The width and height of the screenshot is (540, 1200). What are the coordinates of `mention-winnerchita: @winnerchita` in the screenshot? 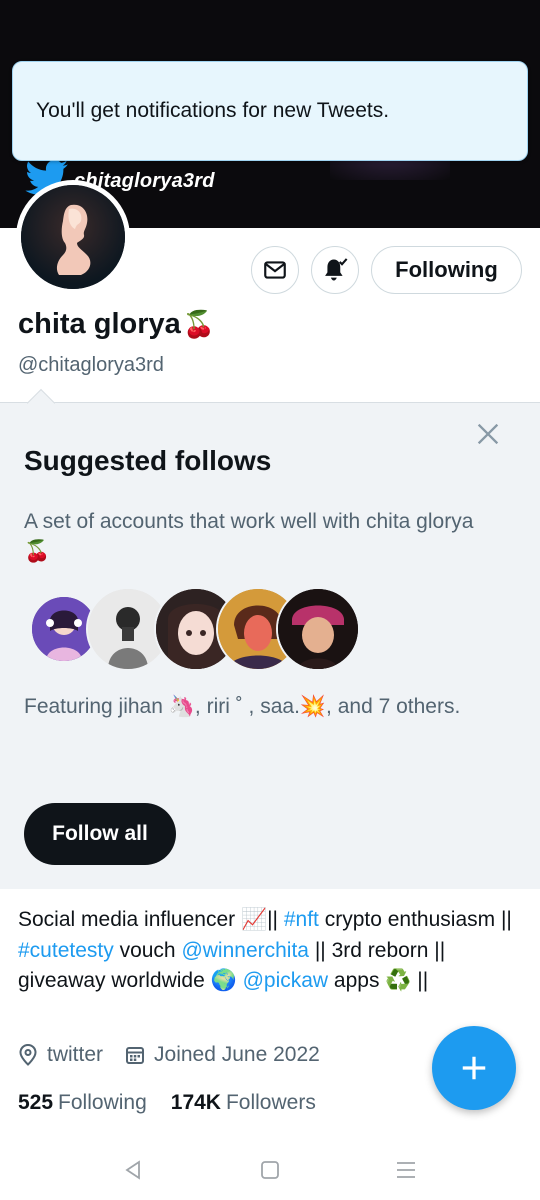 It's located at (245, 950).